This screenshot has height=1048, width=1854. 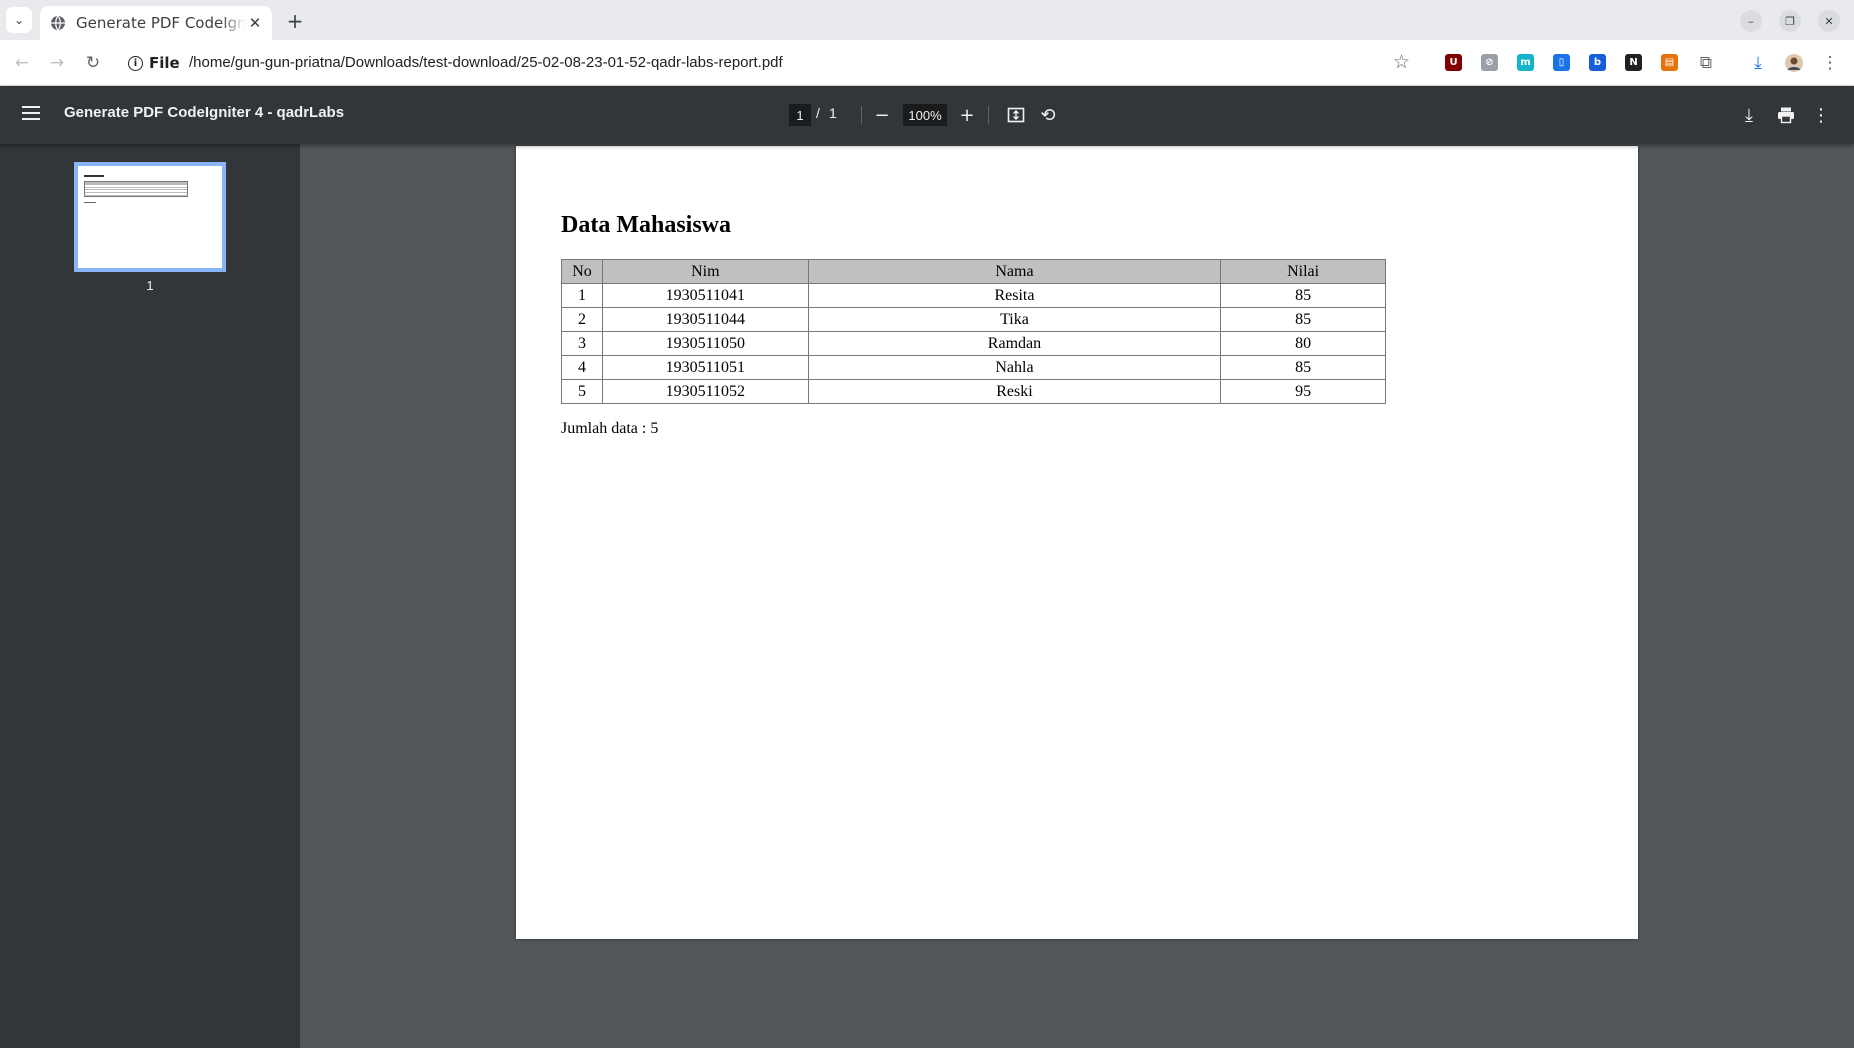 What do you see at coordinates (1014, 391) in the screenshot?
I see `table-cell: Reski` at bounding box center [1014, 391].